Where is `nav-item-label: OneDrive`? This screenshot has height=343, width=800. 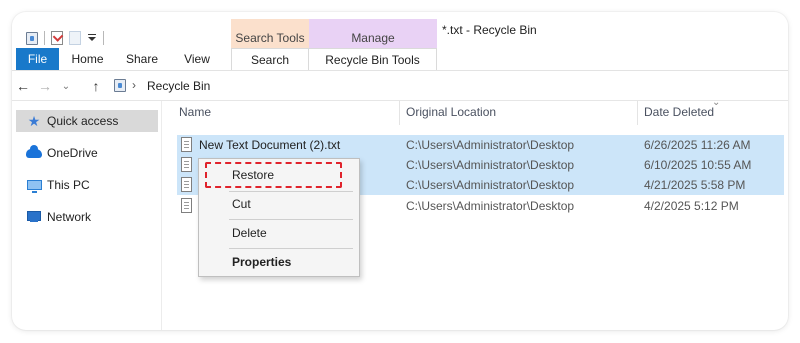 nav-item-label: OneDrive is located at coordinates (72, 153).